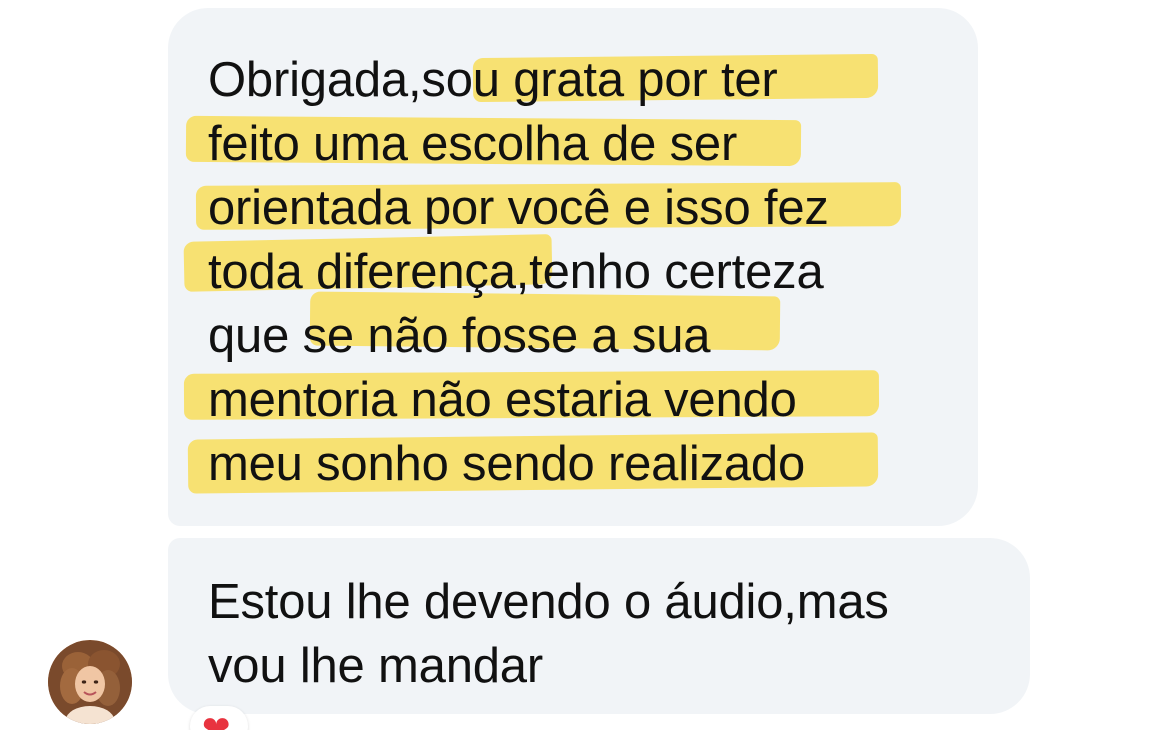  What do you see at coordinates (507, 464) in the screenshot?
I see `message-text-line: meu sonho sendo realizado` at bounding box center [507, 464].